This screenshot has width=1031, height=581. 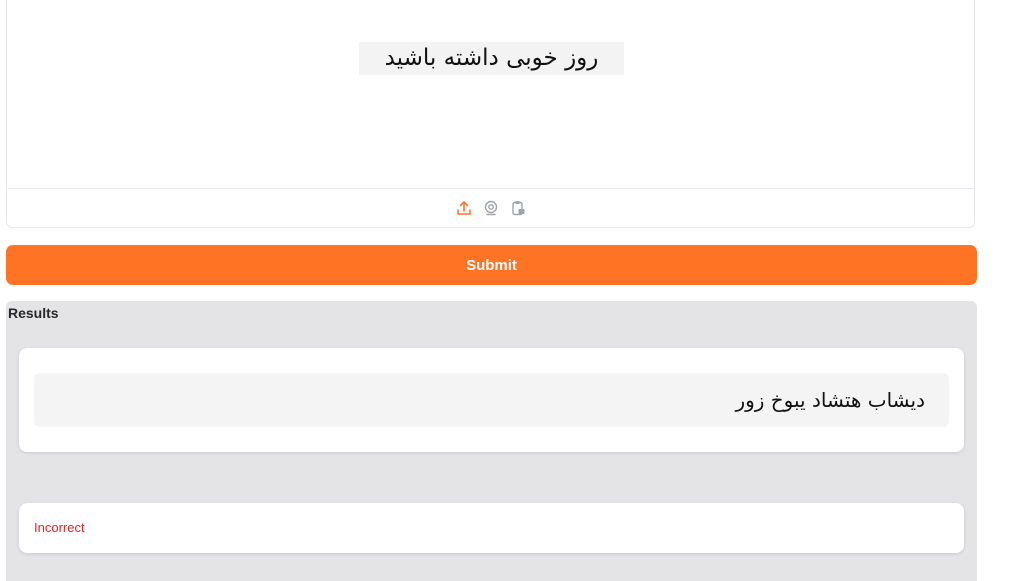 I want to click on status-card: Incorrect, so click(x=491, y=528).